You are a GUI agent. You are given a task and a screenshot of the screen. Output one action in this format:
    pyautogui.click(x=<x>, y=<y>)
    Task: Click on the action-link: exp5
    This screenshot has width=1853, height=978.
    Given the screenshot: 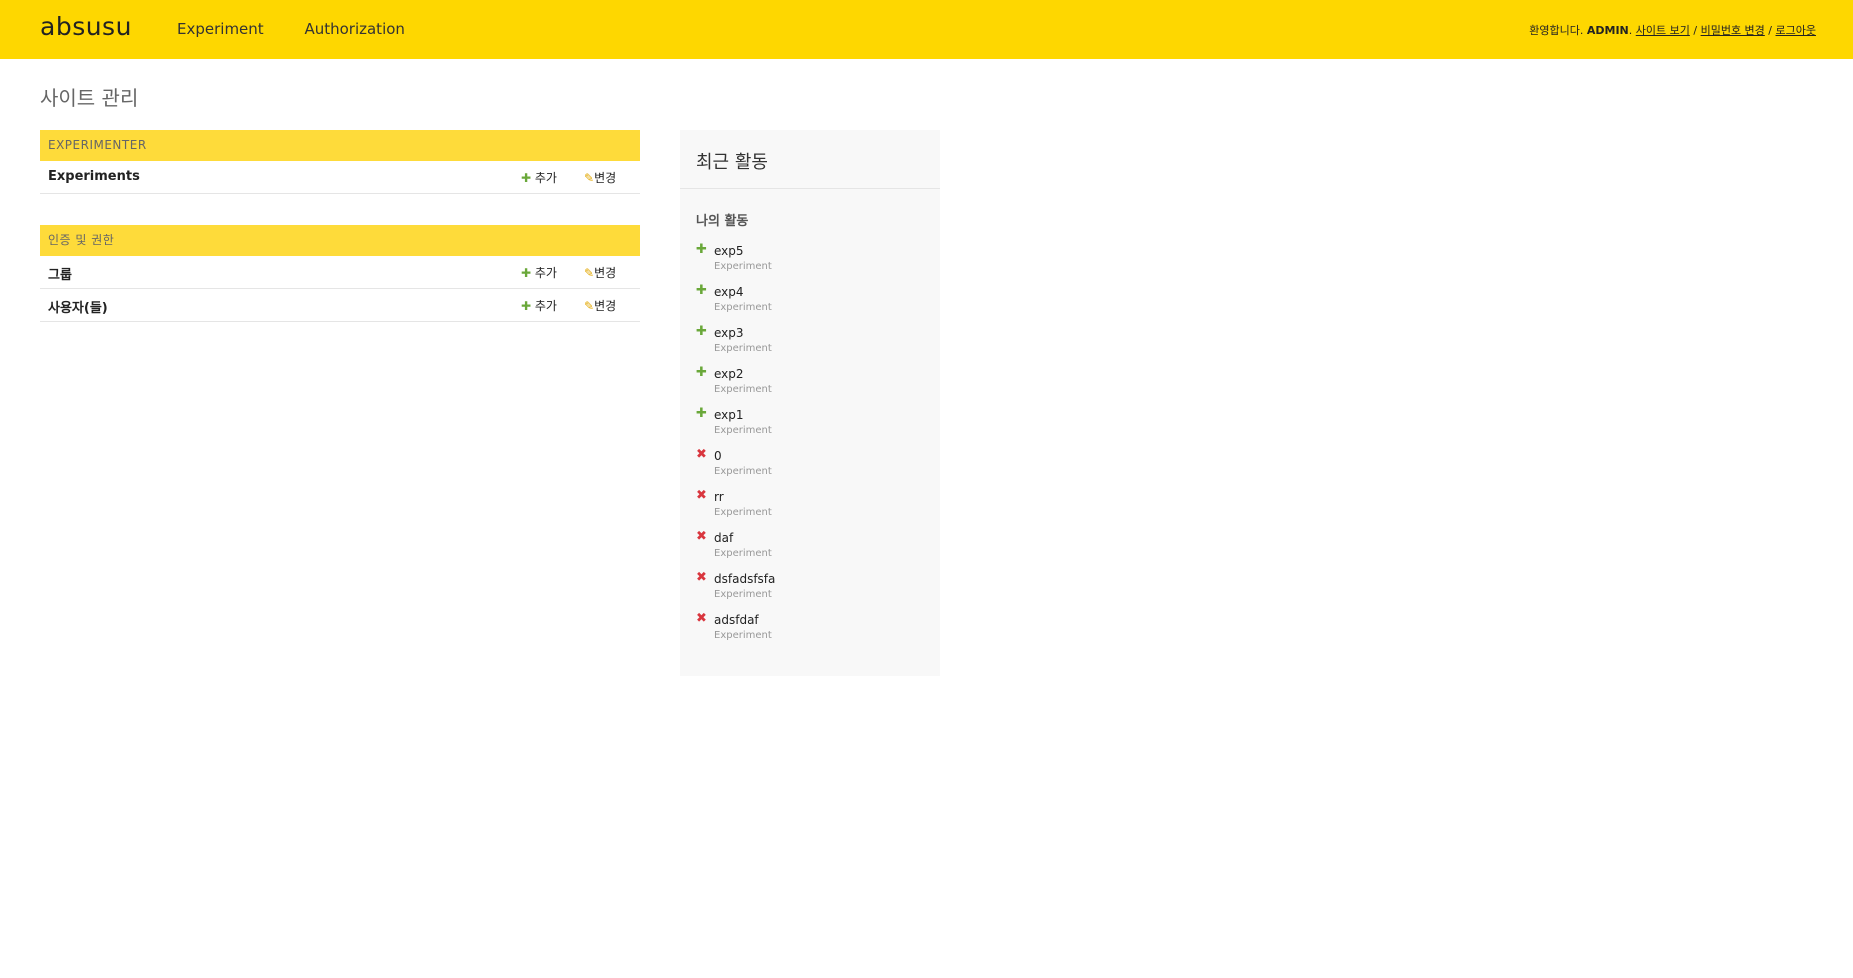 What is the action you would take?
    pyautogui.click(x=729, y=251)
    